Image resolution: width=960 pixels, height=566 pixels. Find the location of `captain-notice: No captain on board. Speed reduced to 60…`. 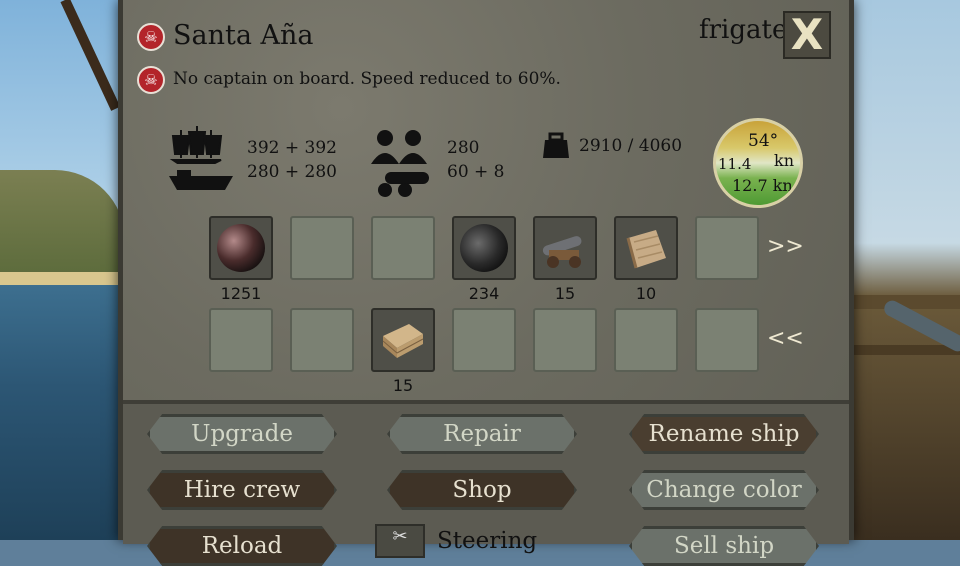

captain-notice: No captain on board. Speed reduced to 60… is located at coordinates (367, 79).